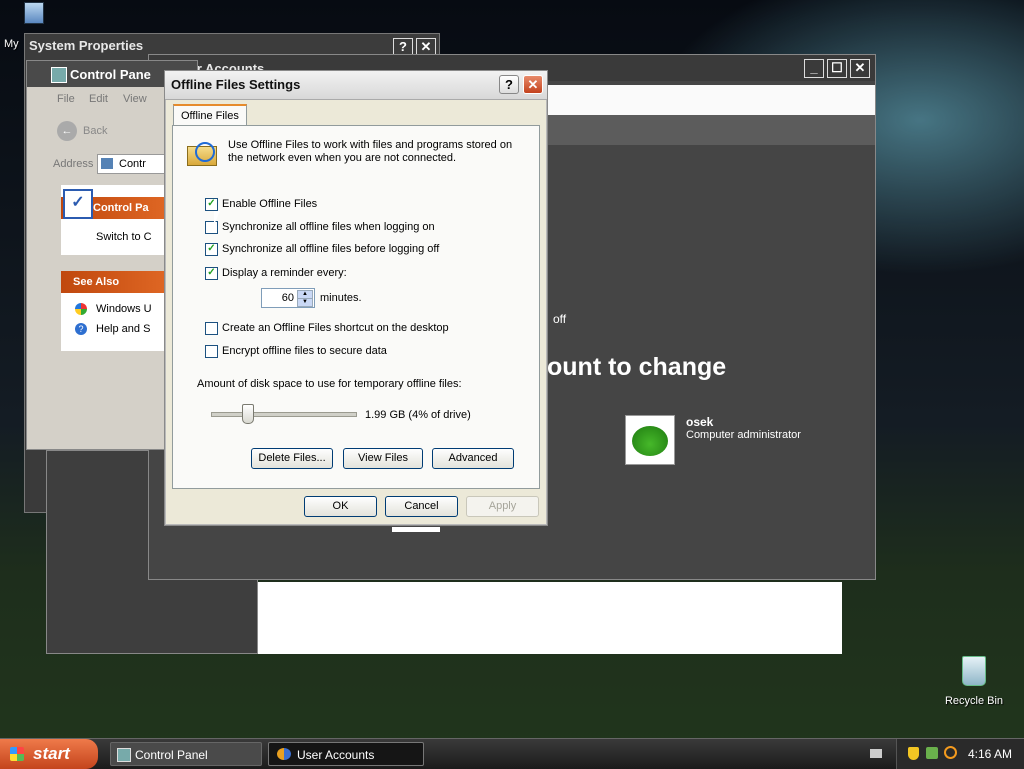 The height and width of the screenshot is (769, 1024). I want to click on content-white-area, so click(550, 618).